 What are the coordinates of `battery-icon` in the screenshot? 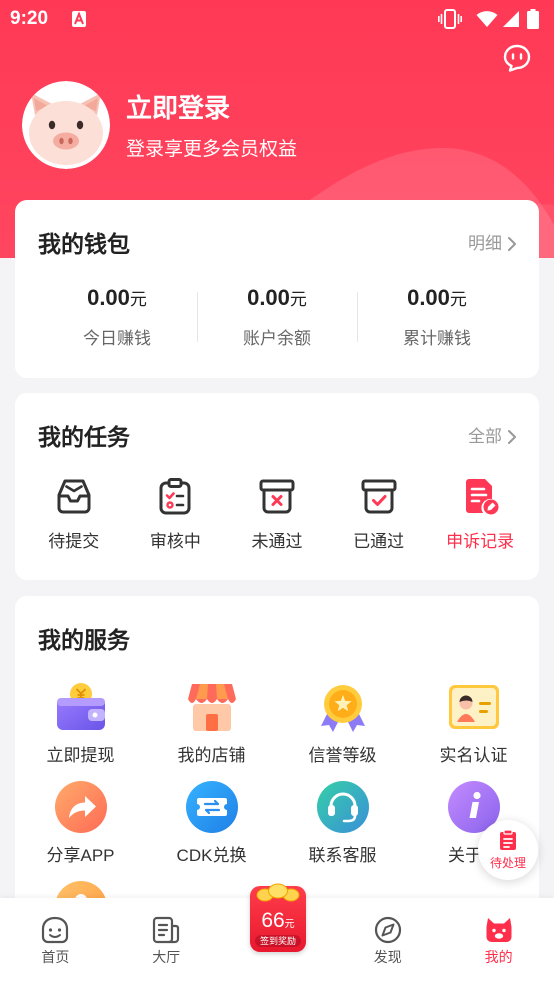 It's located at (533, 19).